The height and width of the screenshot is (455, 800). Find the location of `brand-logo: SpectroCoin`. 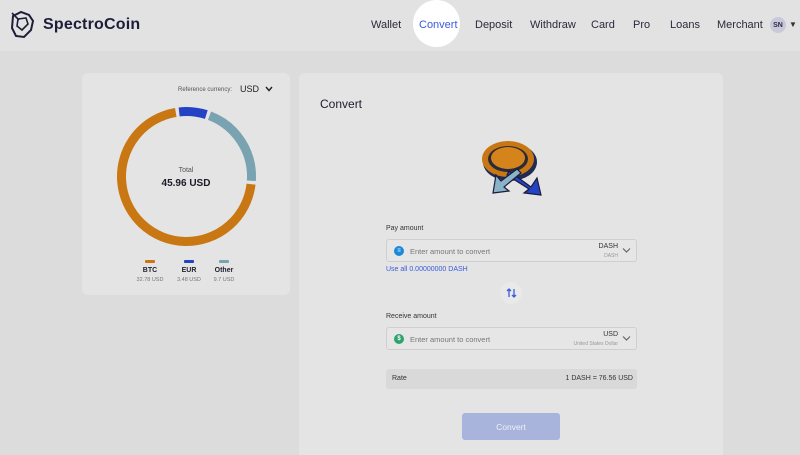

brand-logo: SpectroCoin is located at coordinates (74, 25).